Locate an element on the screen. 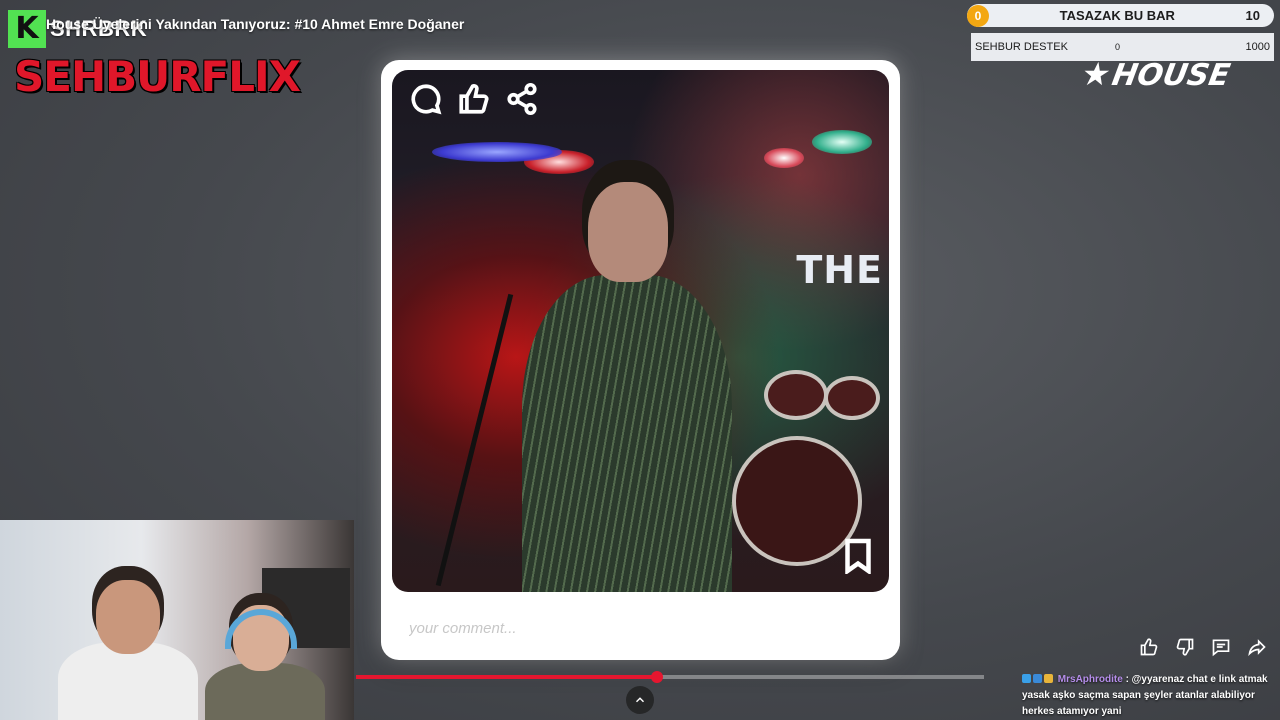 The width and height of the screenshot is (1280, 720). singer-head is located at coordinates (628, 232).